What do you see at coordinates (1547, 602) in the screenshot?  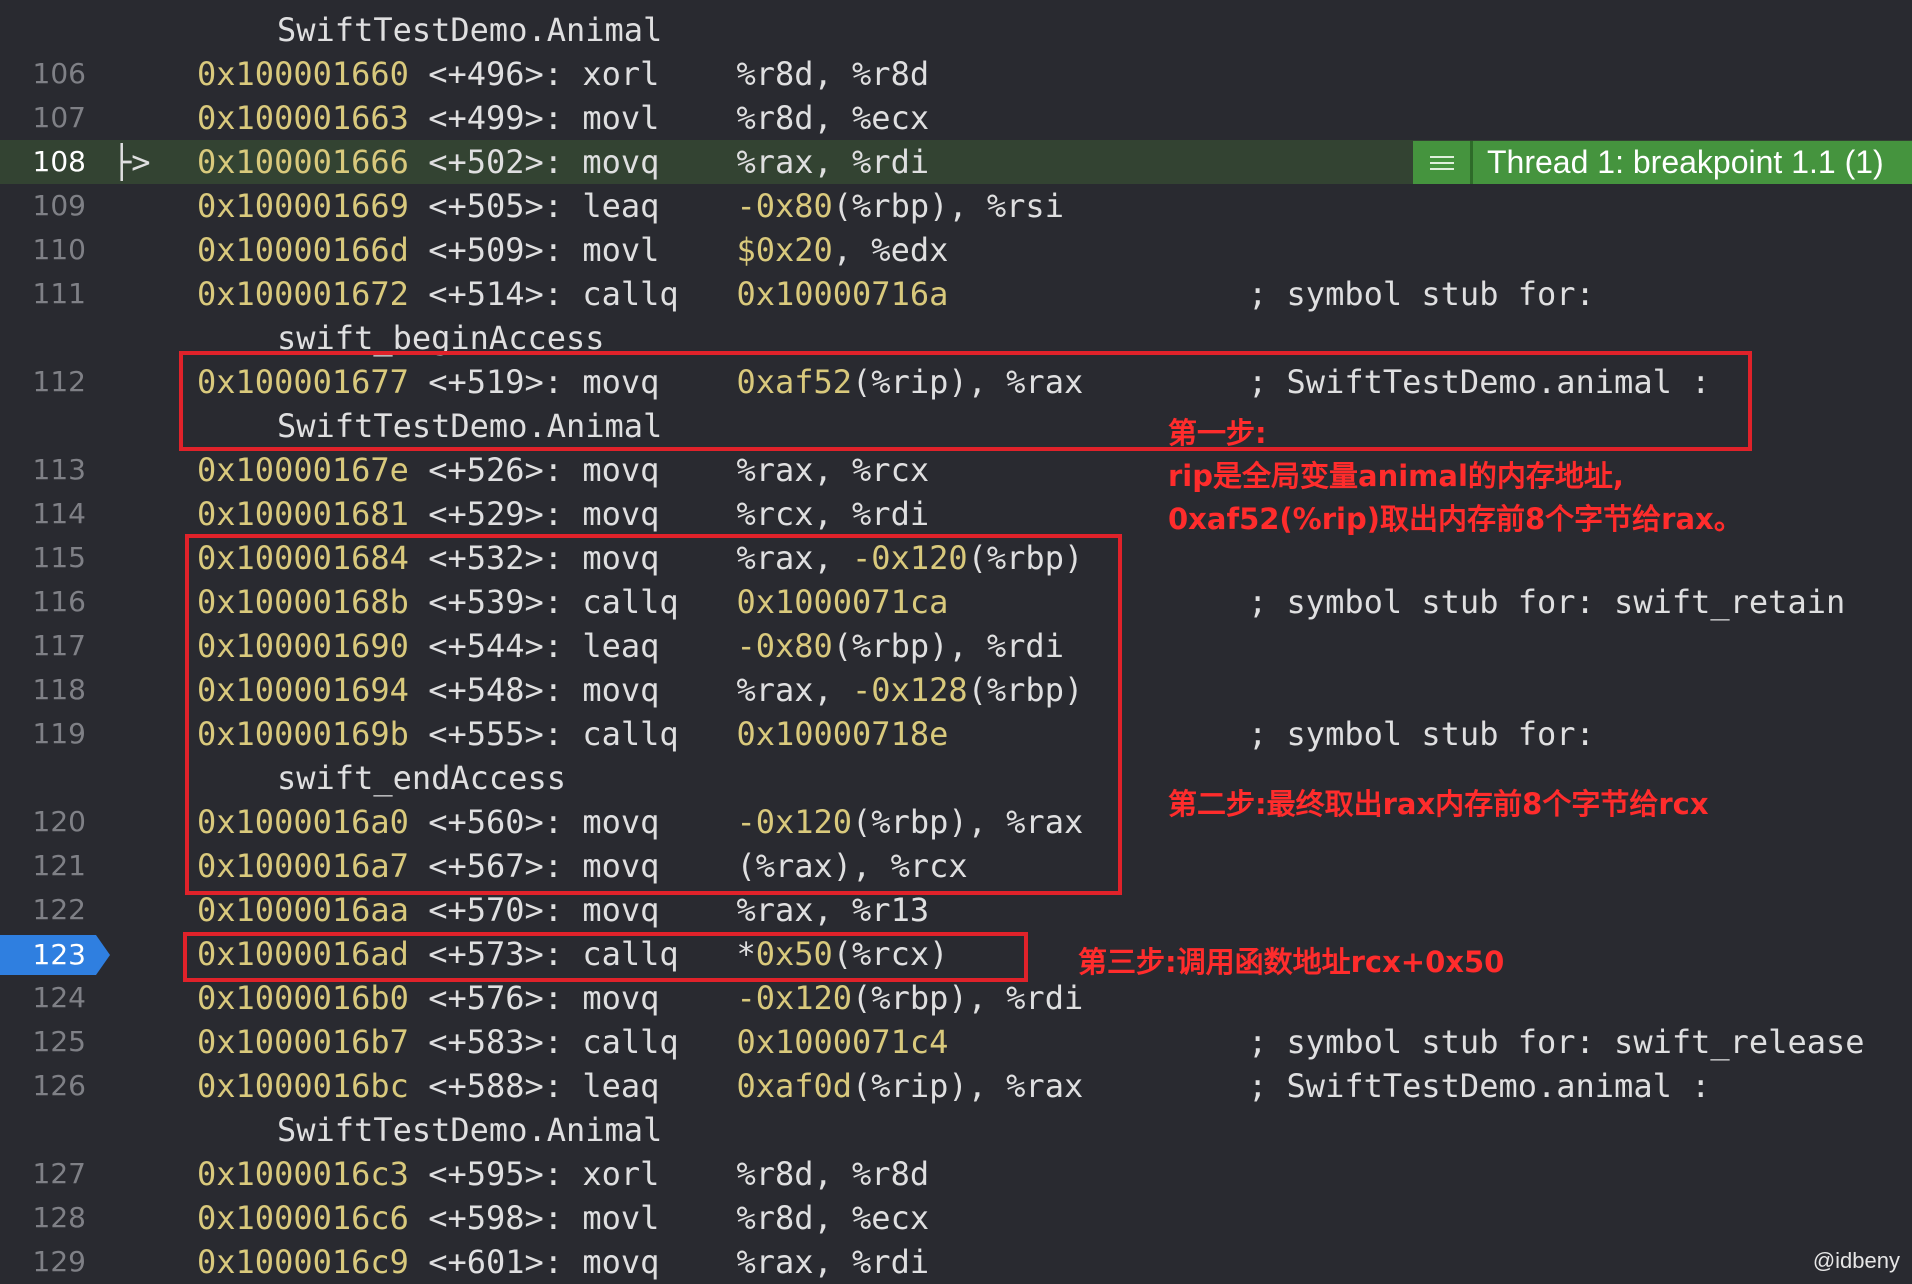 I see `comment: ; symbol stub for: swift_retain` at bounding box center [1547, 602].